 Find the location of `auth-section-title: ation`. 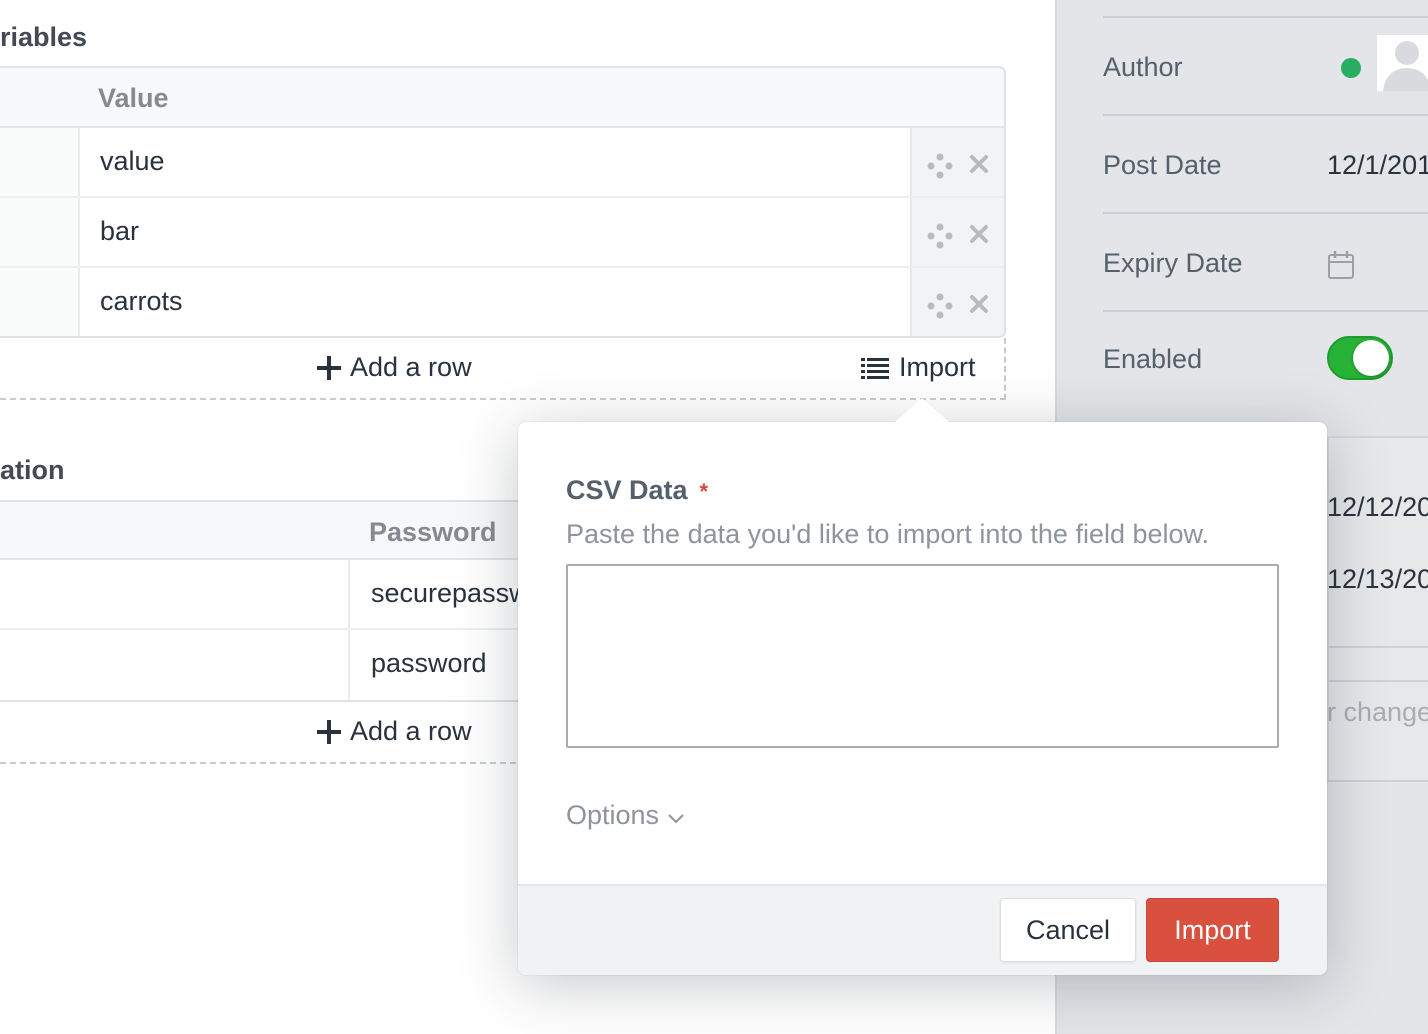

auth-section-title: ation is located at coordinates (32, 470).